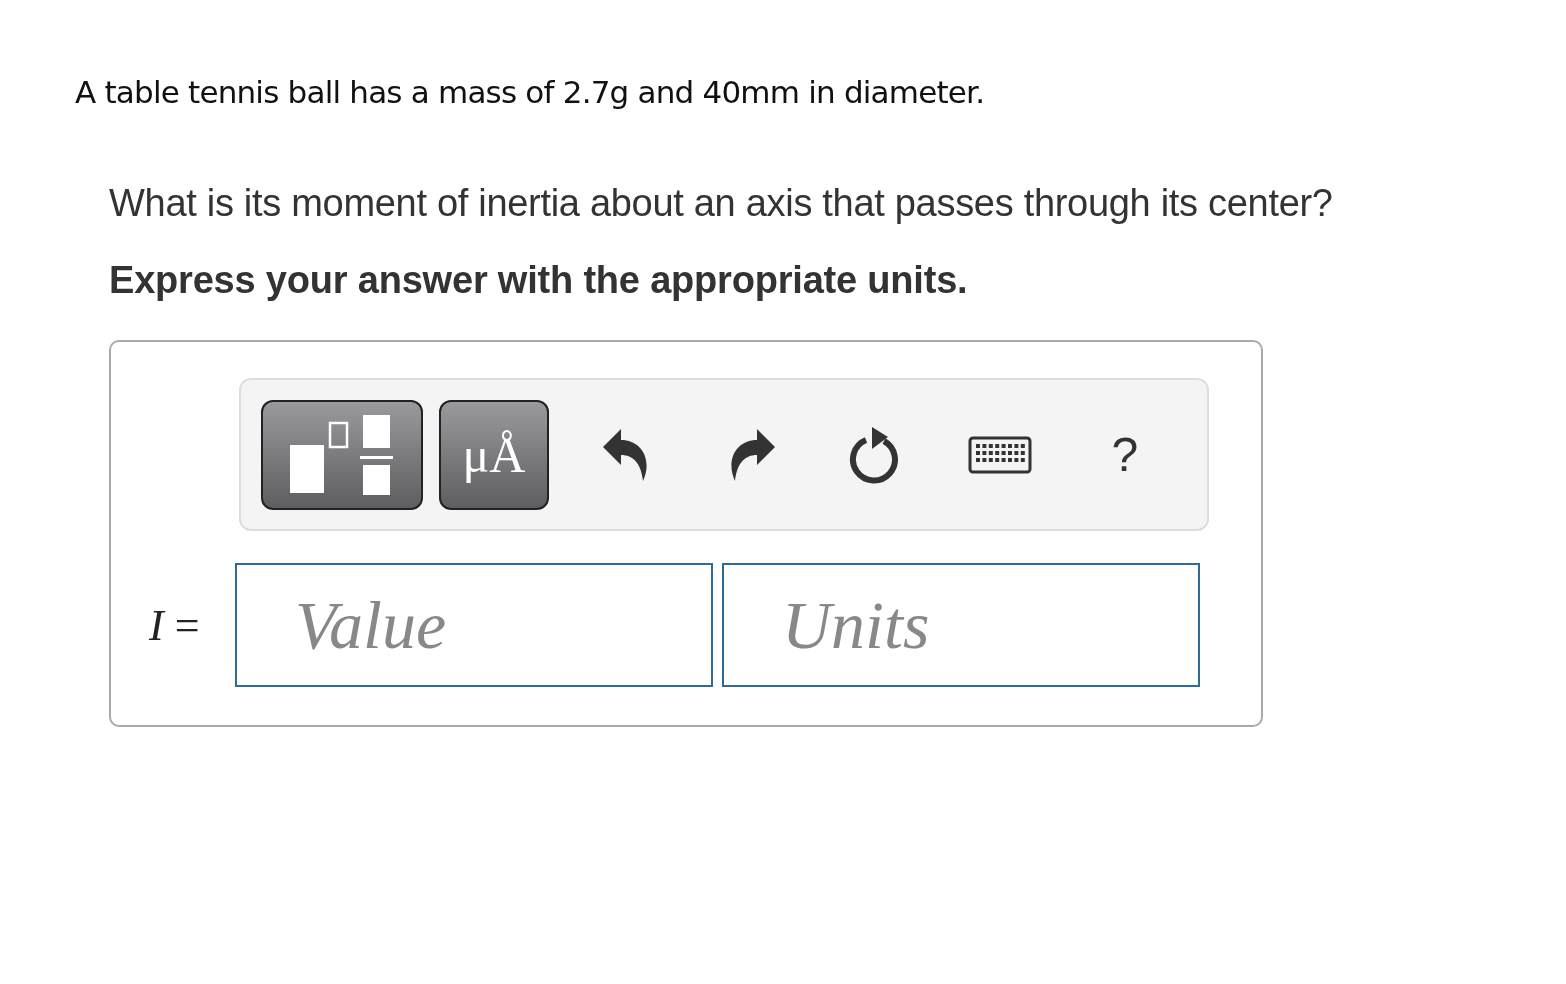 The image size is (1566, 984). I want to click on fraction-exponent-icon, so click(342, 454).